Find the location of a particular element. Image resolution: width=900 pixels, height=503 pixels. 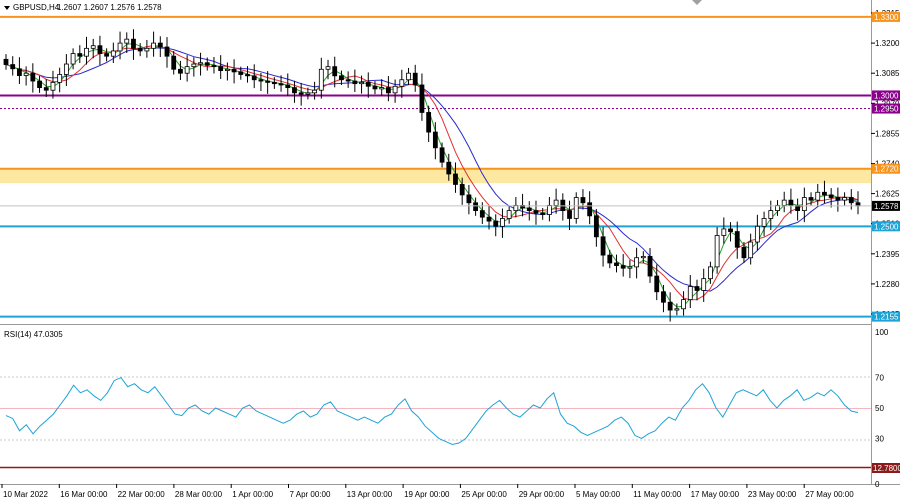

level-tag-text-1: 1.3000 is located at coordinates (886, 95).